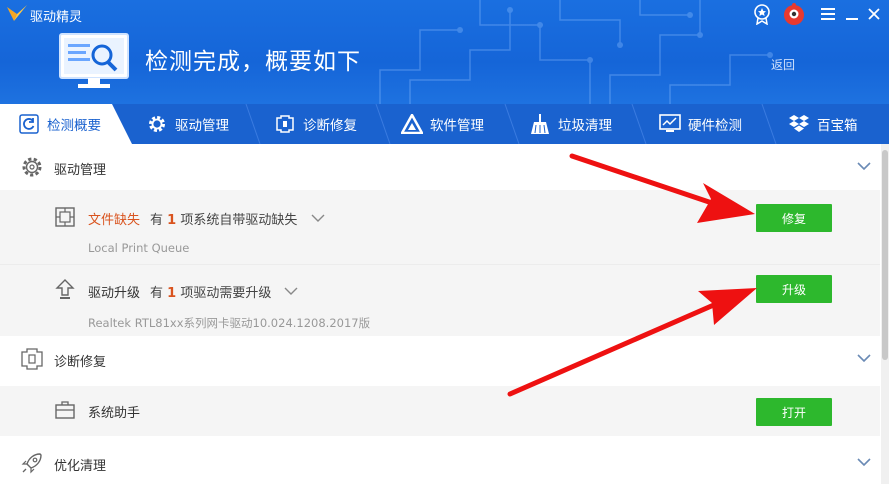  Describe the element at coordinates (412, 124) in the screenshot. I see `triangle-app-icon` at that location.